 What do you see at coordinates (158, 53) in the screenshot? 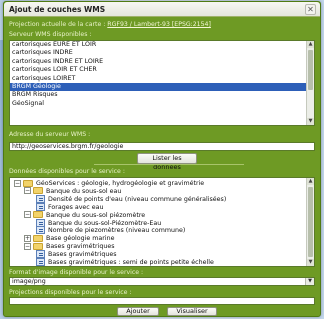
I see `server-list-item: cartorisques INDRE` at bounding box center [158, 53].